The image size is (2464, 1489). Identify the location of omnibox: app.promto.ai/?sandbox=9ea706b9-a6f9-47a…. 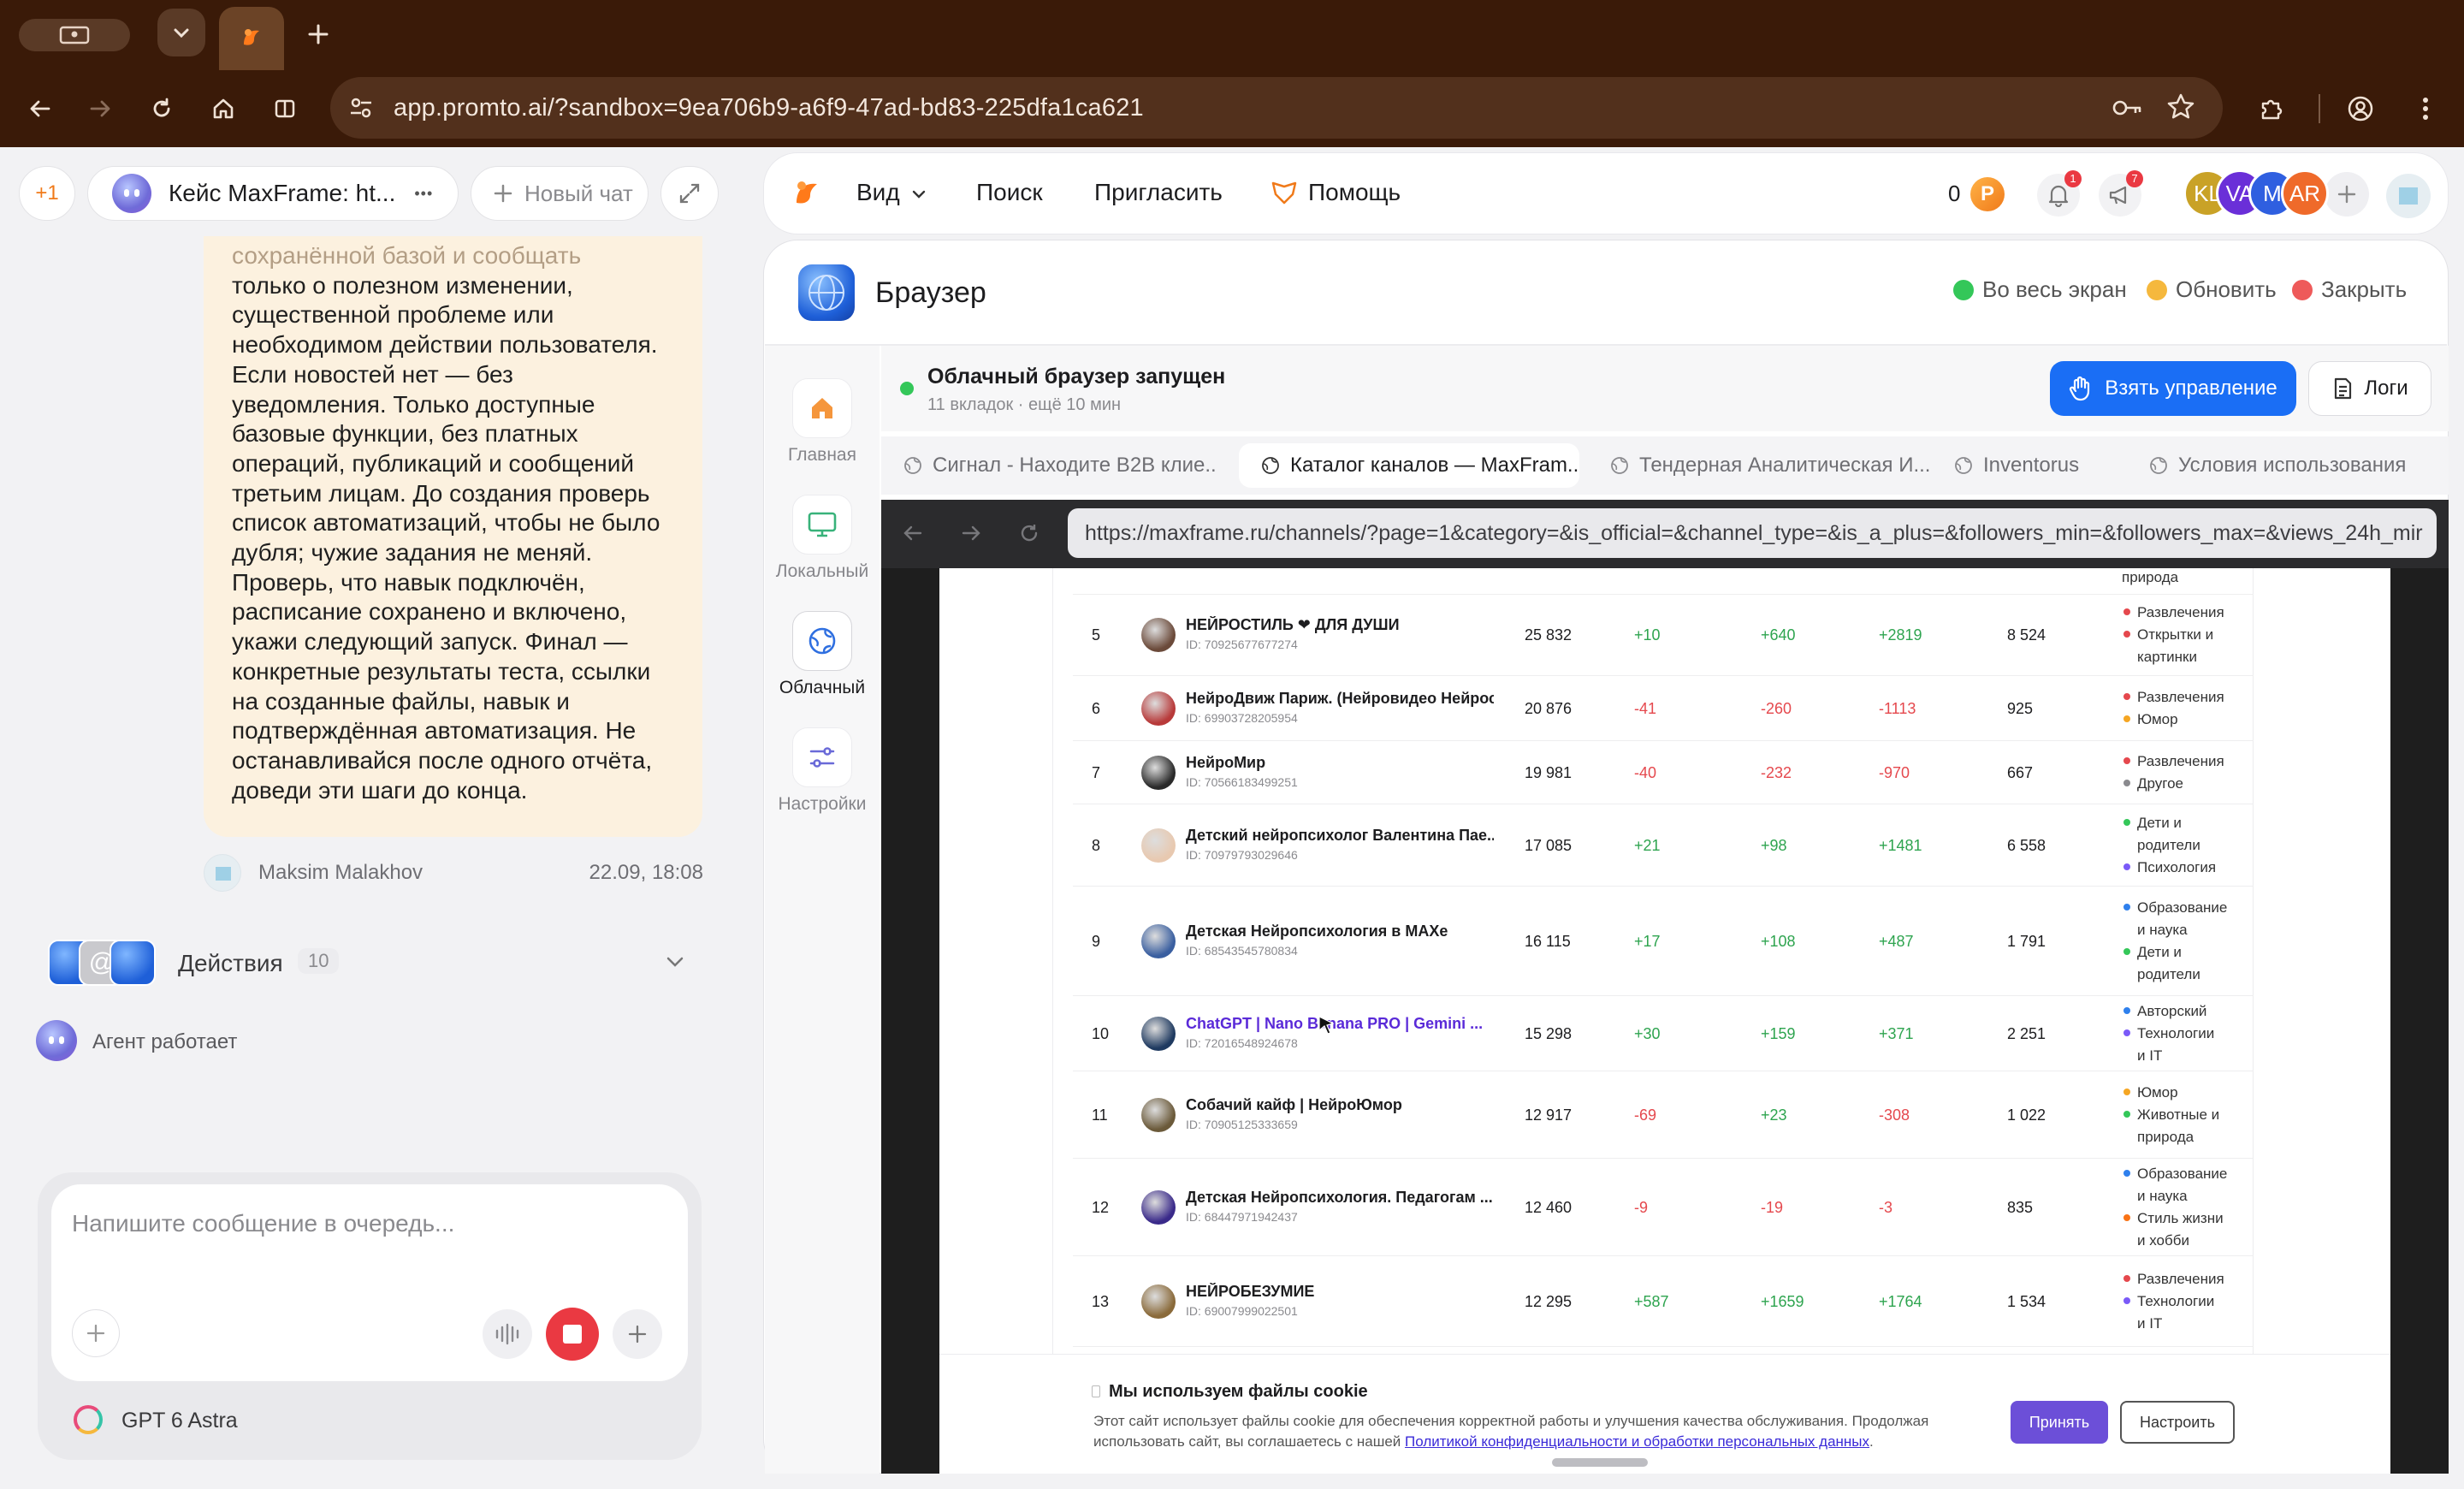
(1276, 108).